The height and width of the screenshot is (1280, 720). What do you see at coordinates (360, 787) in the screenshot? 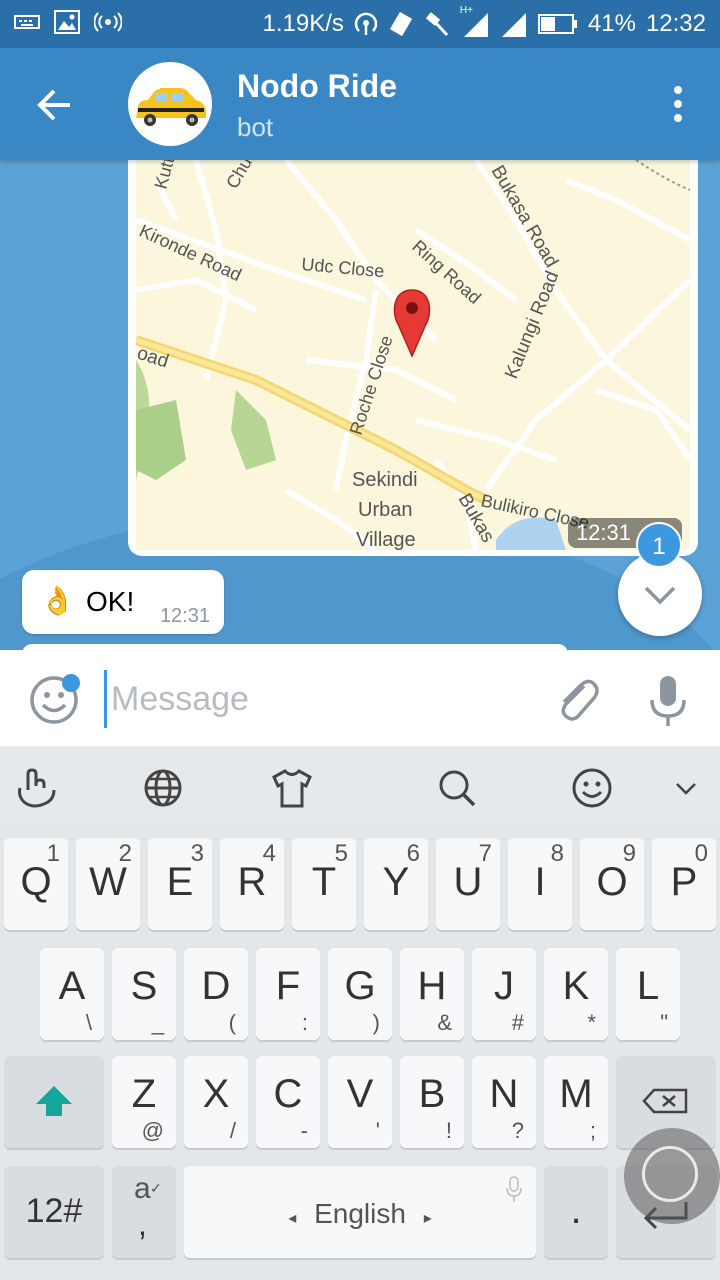
I see `keyboard-toolbar` at bounding box center [360, 787].